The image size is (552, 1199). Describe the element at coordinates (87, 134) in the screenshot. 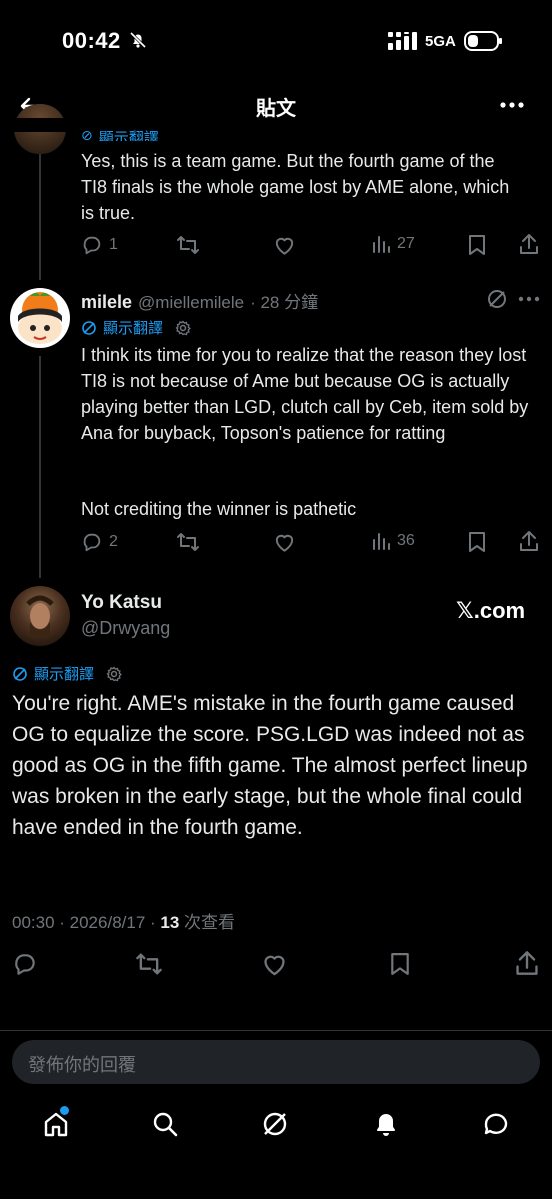

I see `translate-icon: ⊘` at that location.